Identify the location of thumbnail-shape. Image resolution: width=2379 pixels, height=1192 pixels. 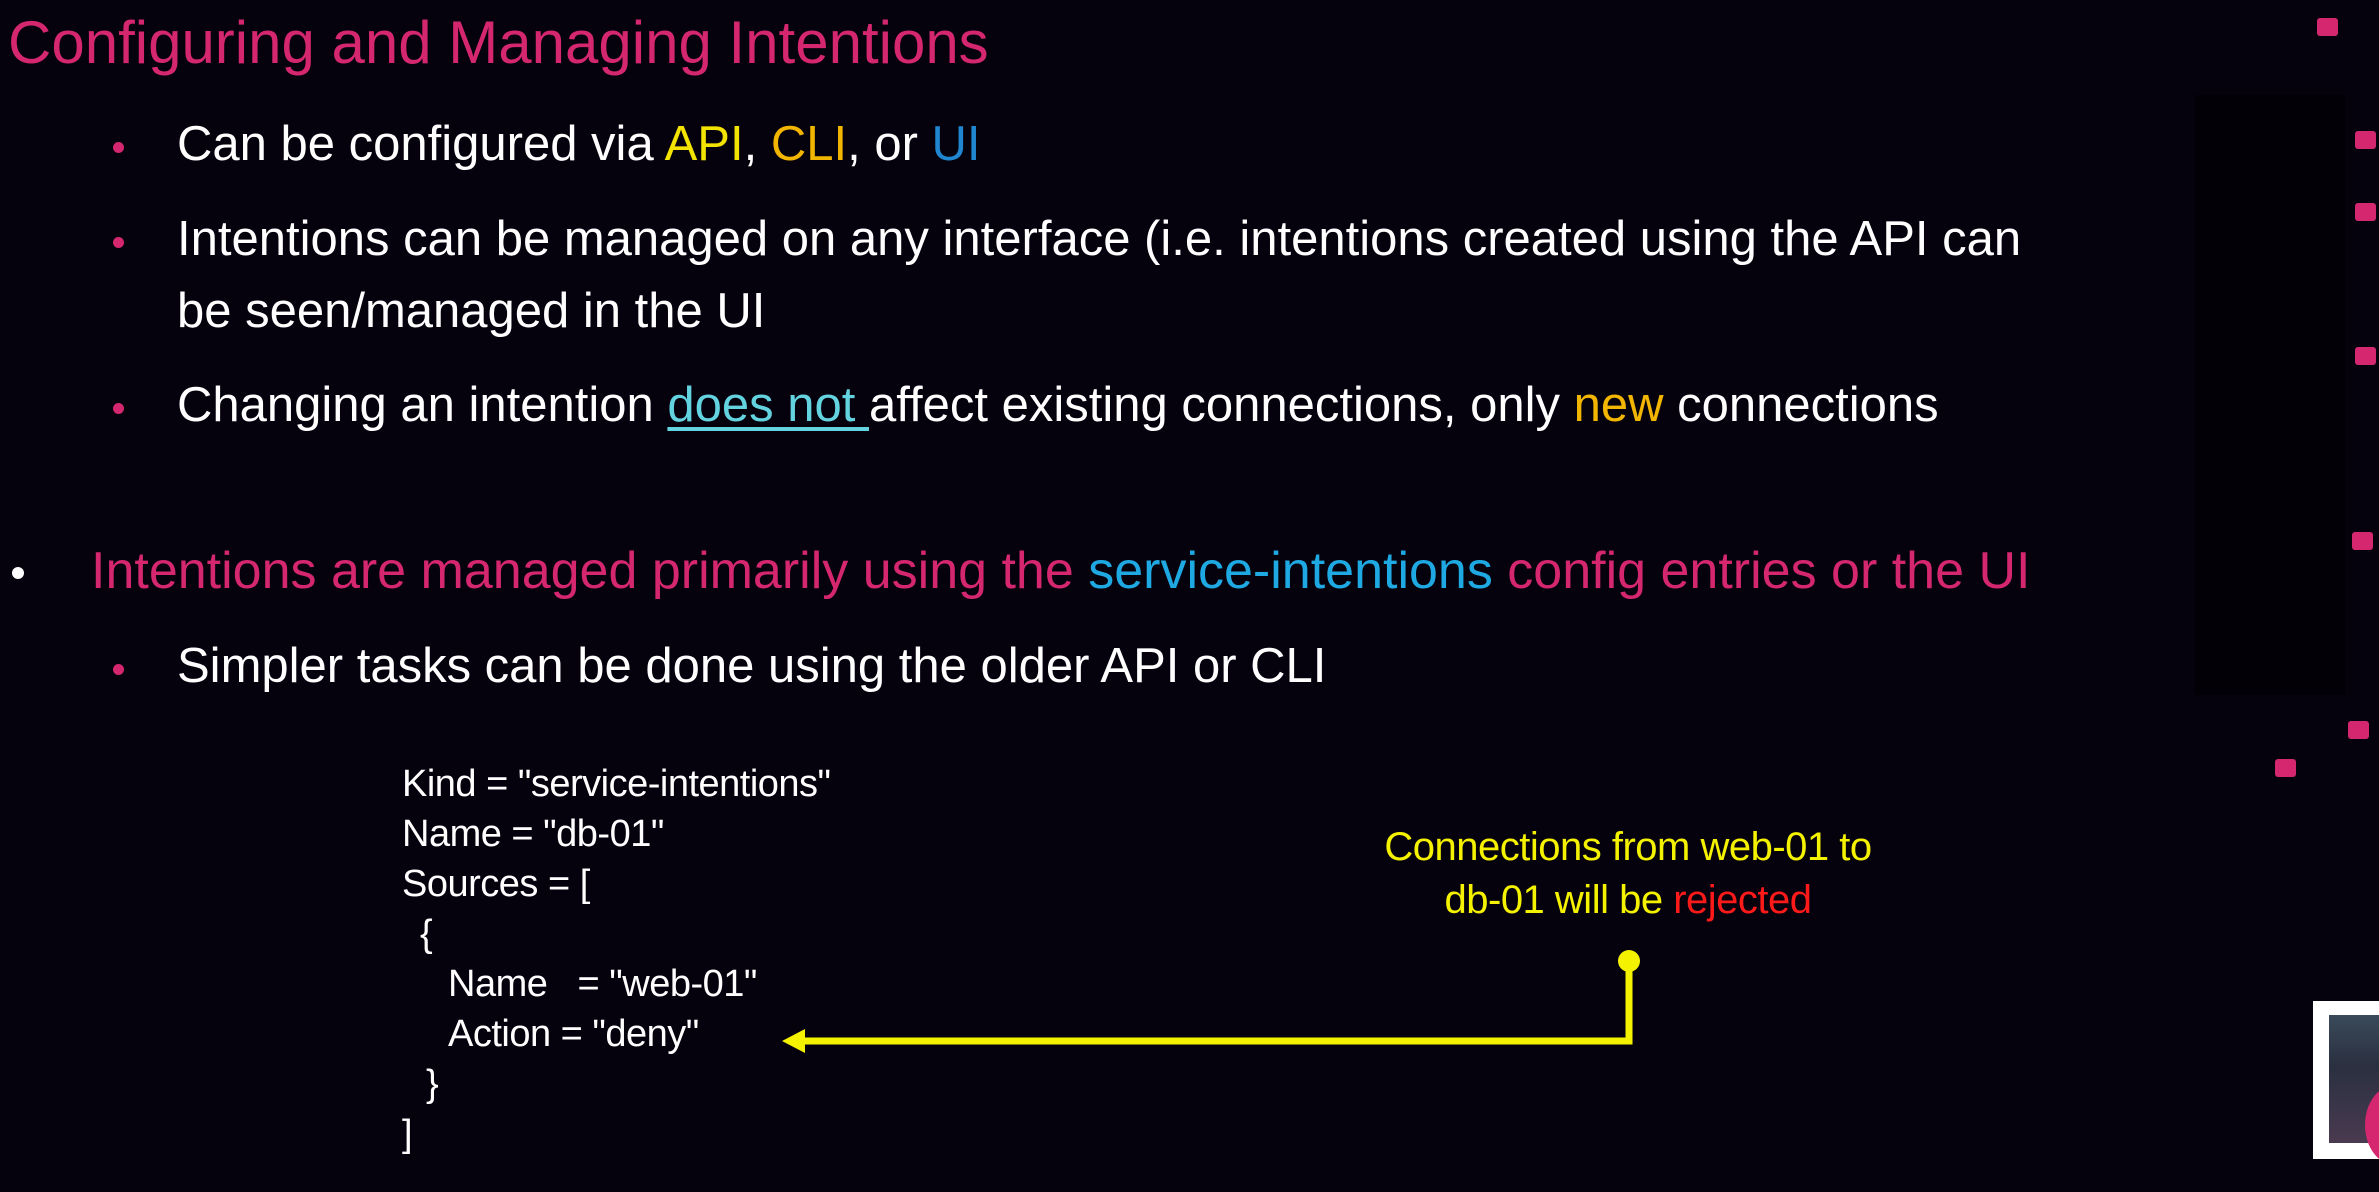
(2372, 1125).